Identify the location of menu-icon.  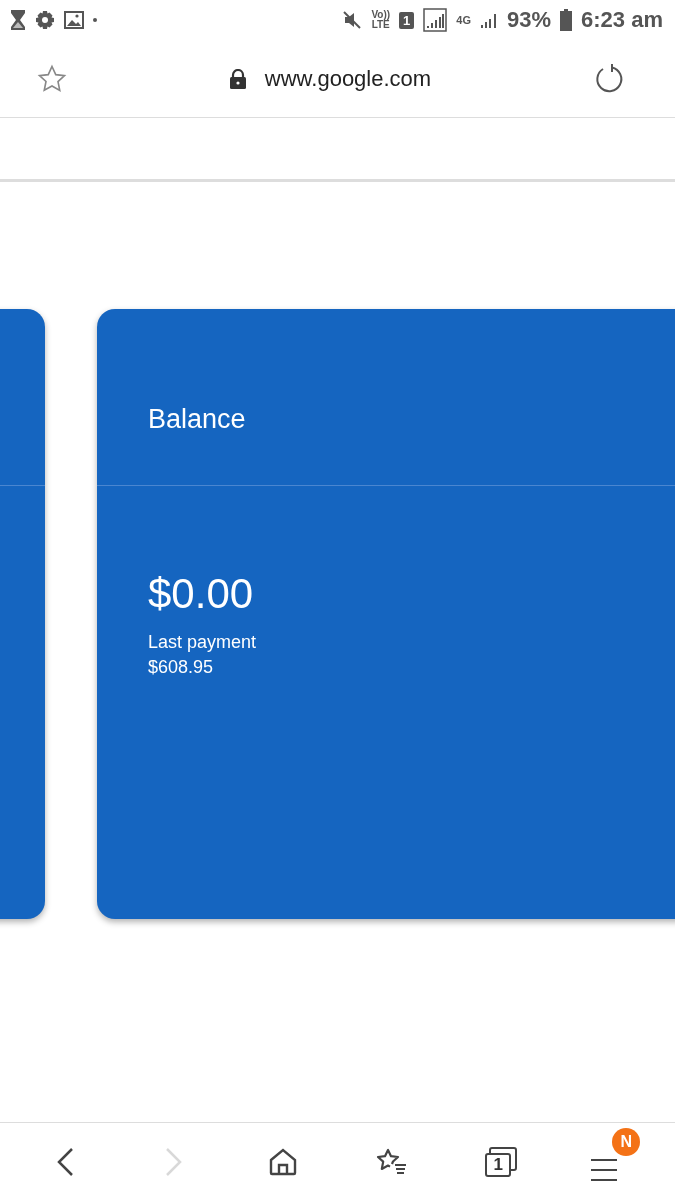
(604, 1169).